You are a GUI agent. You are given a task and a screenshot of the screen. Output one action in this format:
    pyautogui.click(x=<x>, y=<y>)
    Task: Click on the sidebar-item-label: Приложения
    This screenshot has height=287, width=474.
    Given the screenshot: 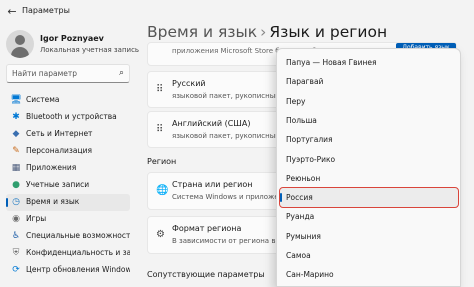 What is the action you would take?
    pyautogui.click(x=51, y=167)
    